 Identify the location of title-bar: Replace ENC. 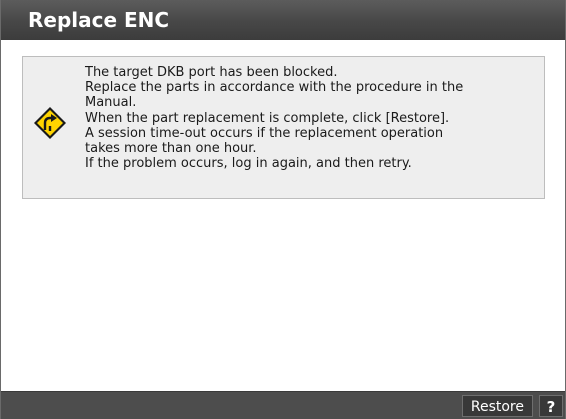
(283, 20).